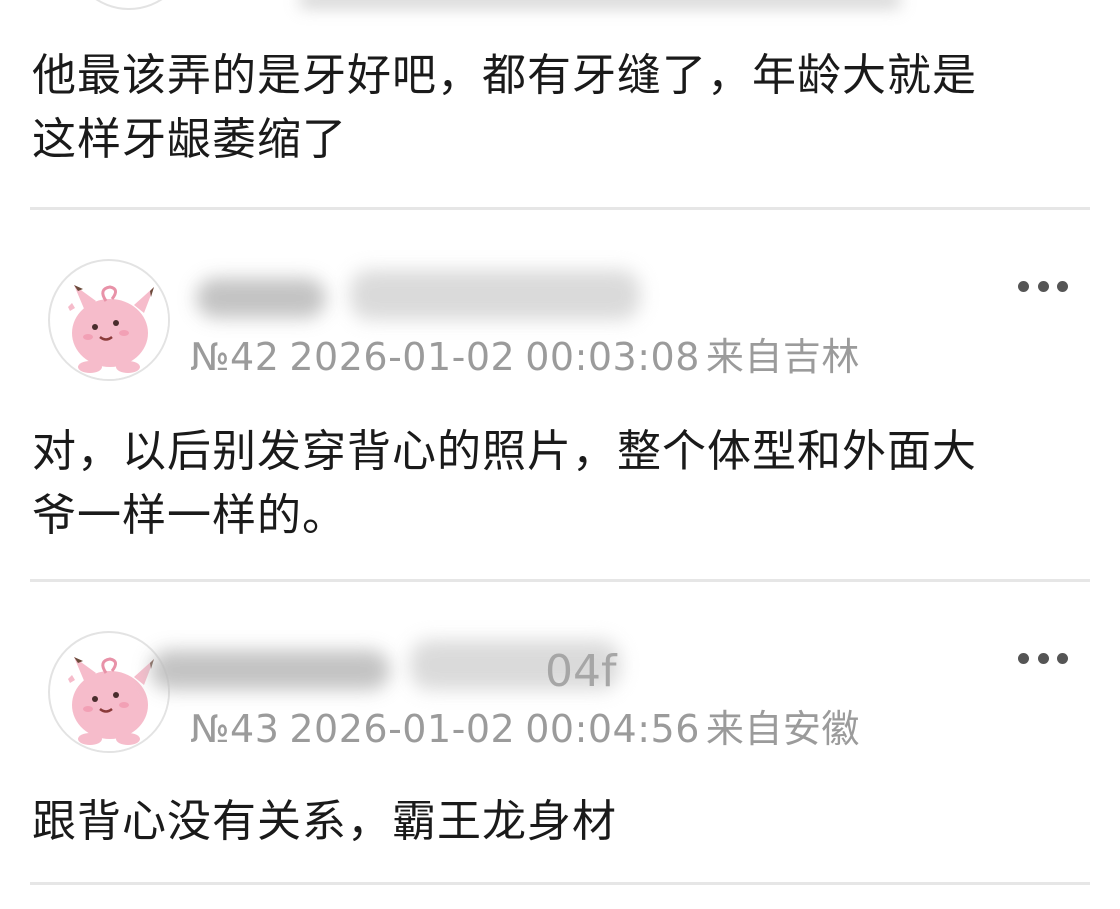 The height and width of the screenshot is (909, 1120). I want to click on floor-number: №43, so click(235, 729).